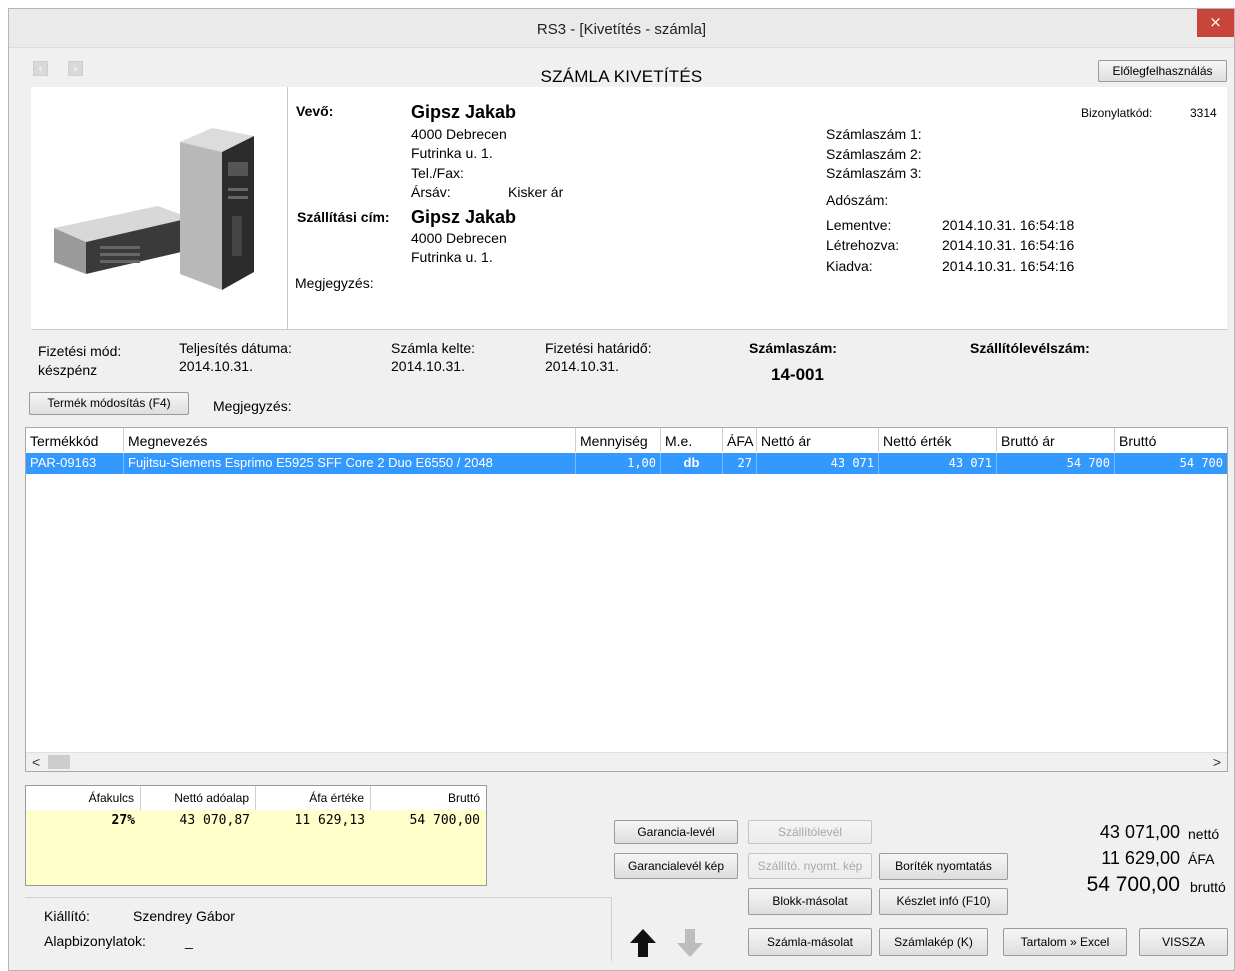 The height and width of the screenshot is (971, 1235). I want to click on created-label: Létrehozva:, so click(863, 245).